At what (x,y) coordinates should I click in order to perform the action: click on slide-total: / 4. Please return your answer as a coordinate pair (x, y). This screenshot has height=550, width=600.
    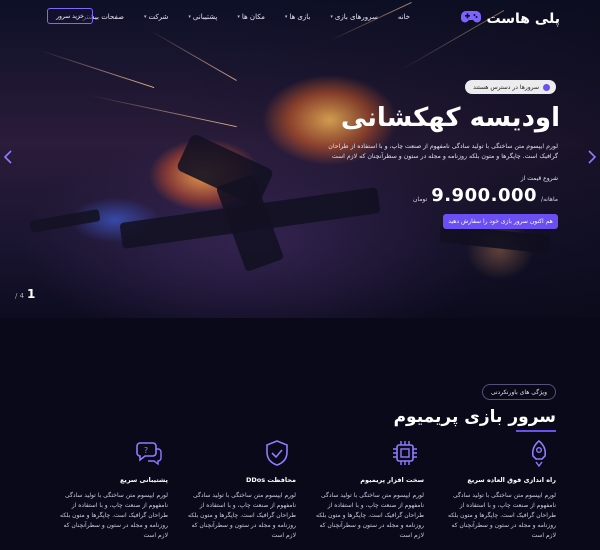
    Looking at the image, I should click on (20, 296).